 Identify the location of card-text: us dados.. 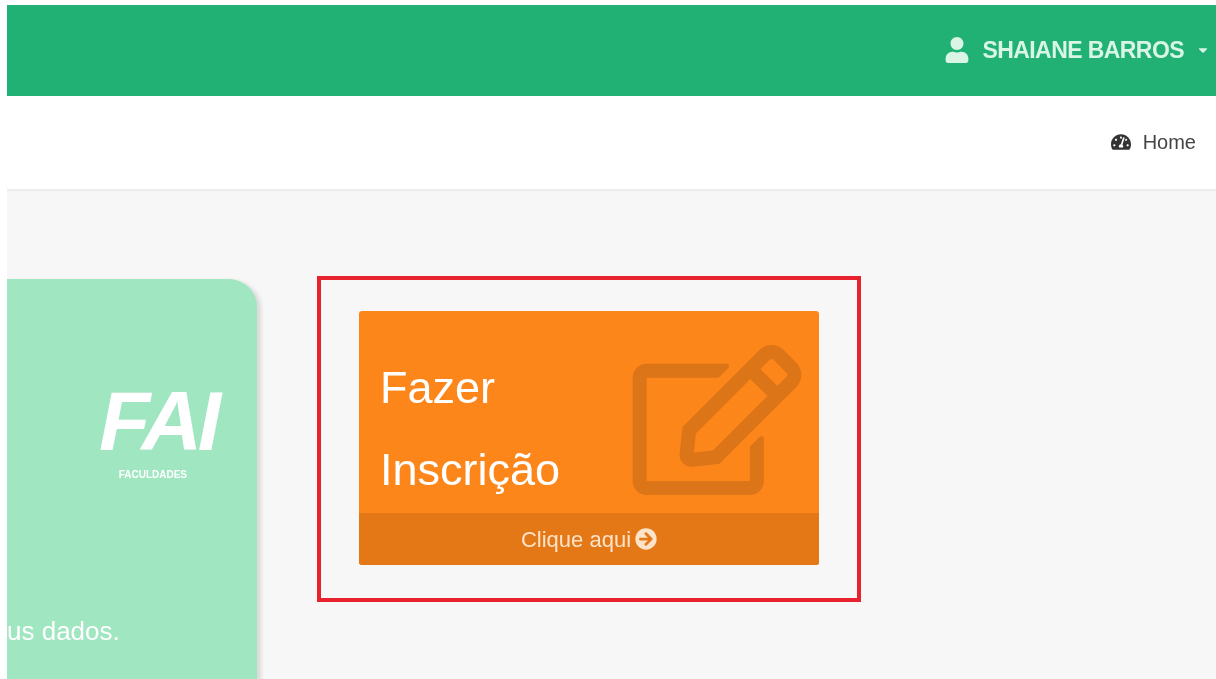
(64, 631).